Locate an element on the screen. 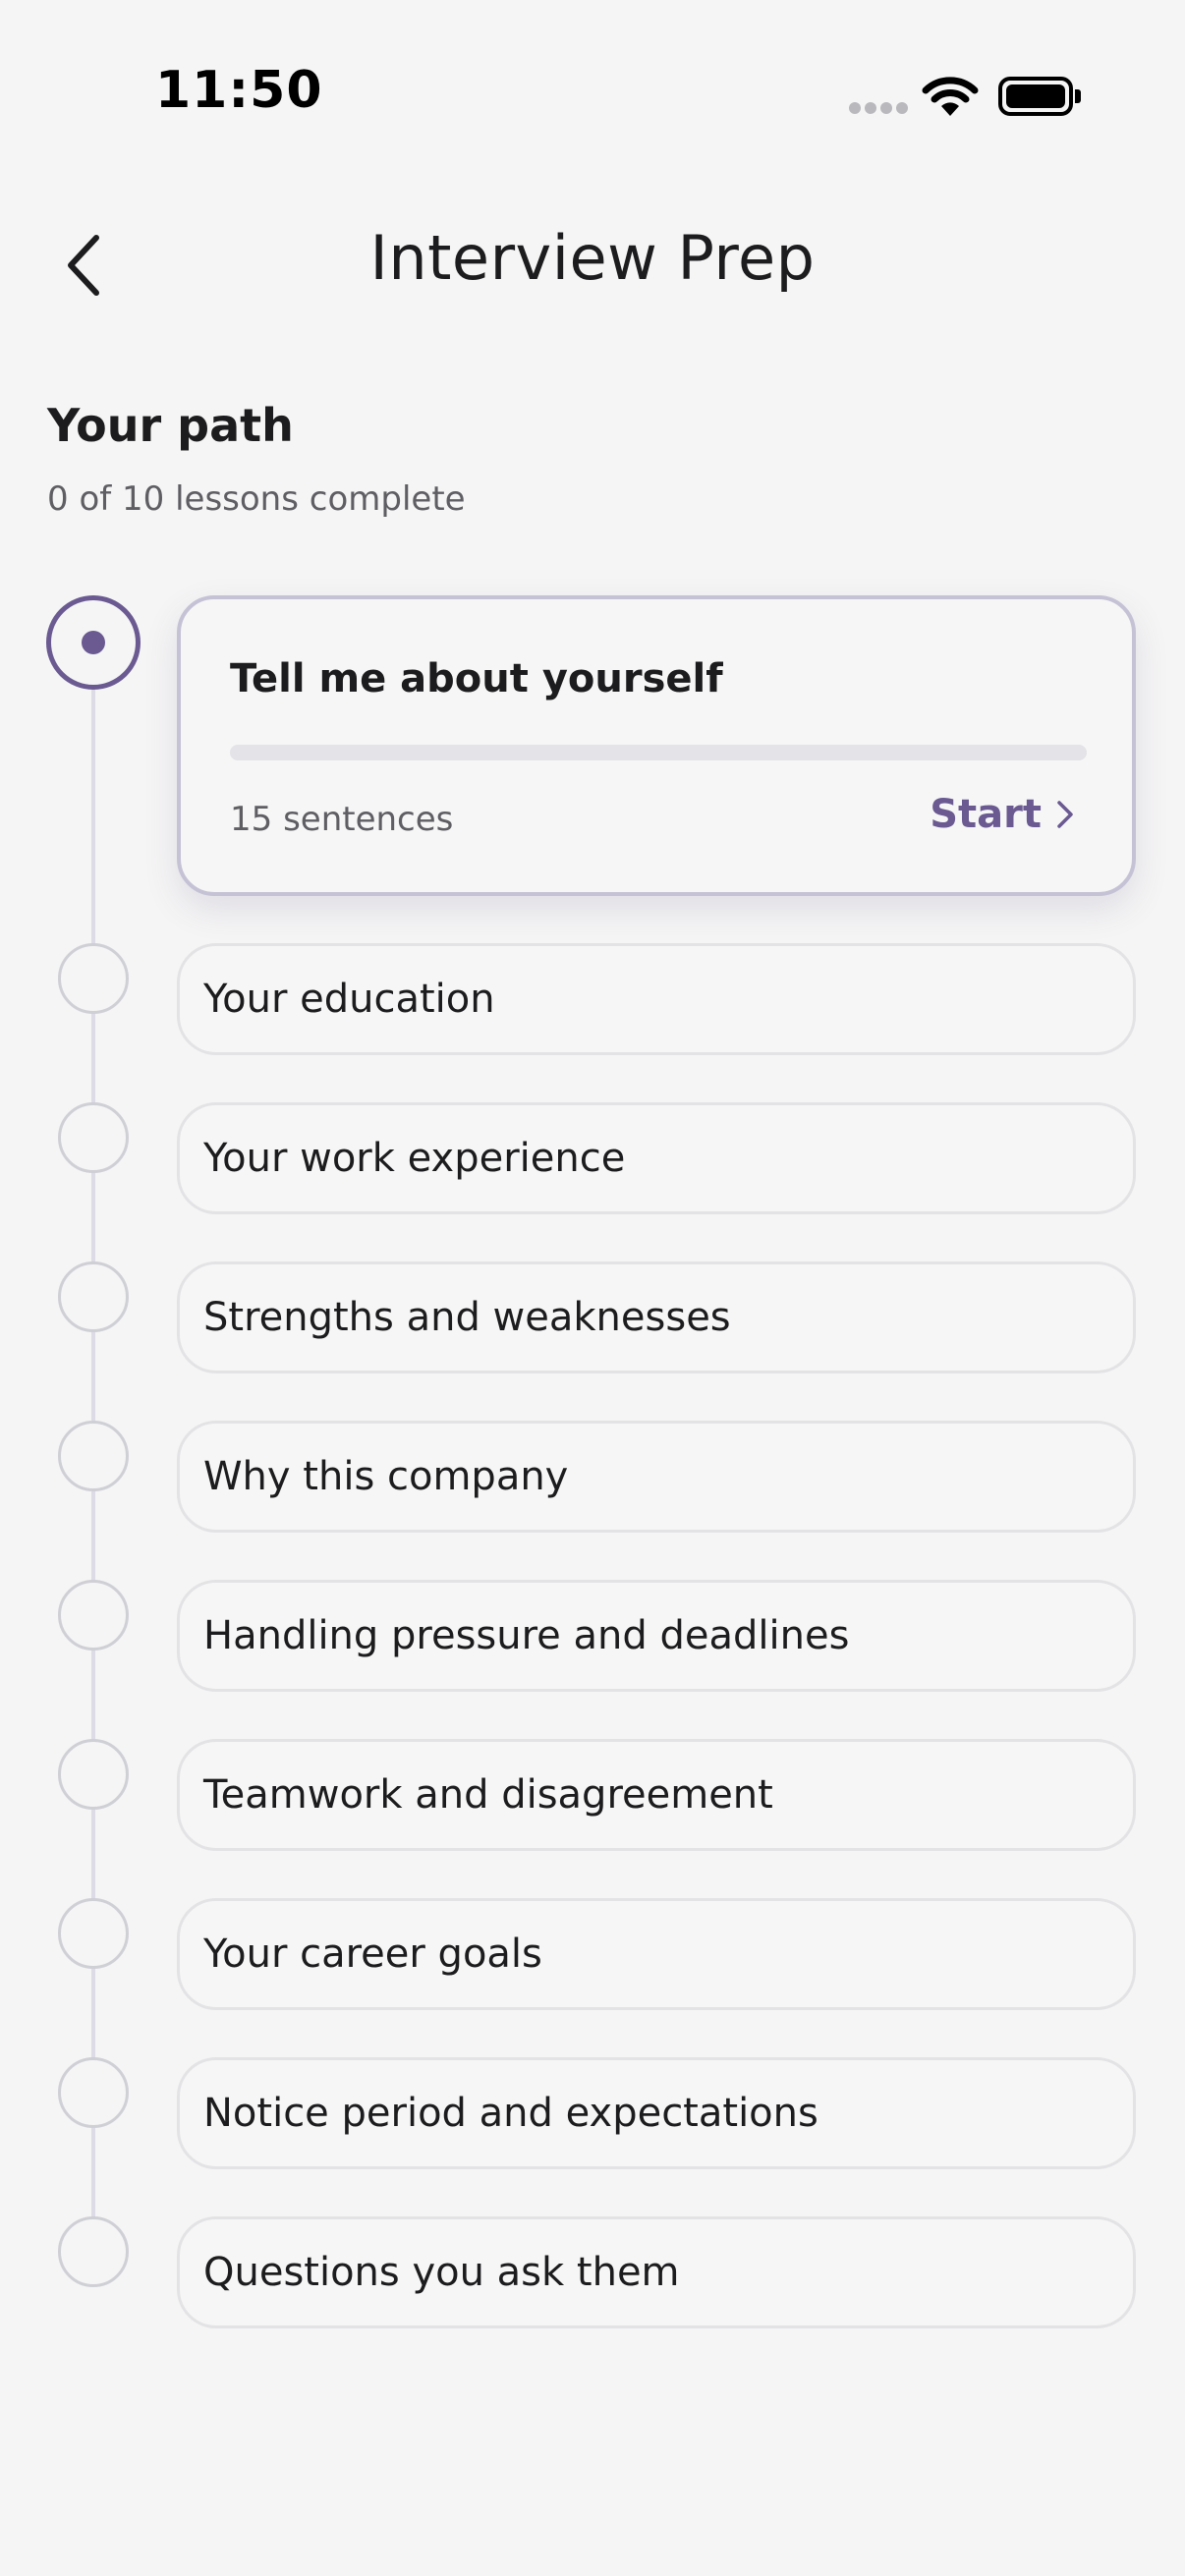 This screenshot has width=1185, height=2576. path-progress-text: 0 of 10 lessons complete is located at coordinates (256, 499).